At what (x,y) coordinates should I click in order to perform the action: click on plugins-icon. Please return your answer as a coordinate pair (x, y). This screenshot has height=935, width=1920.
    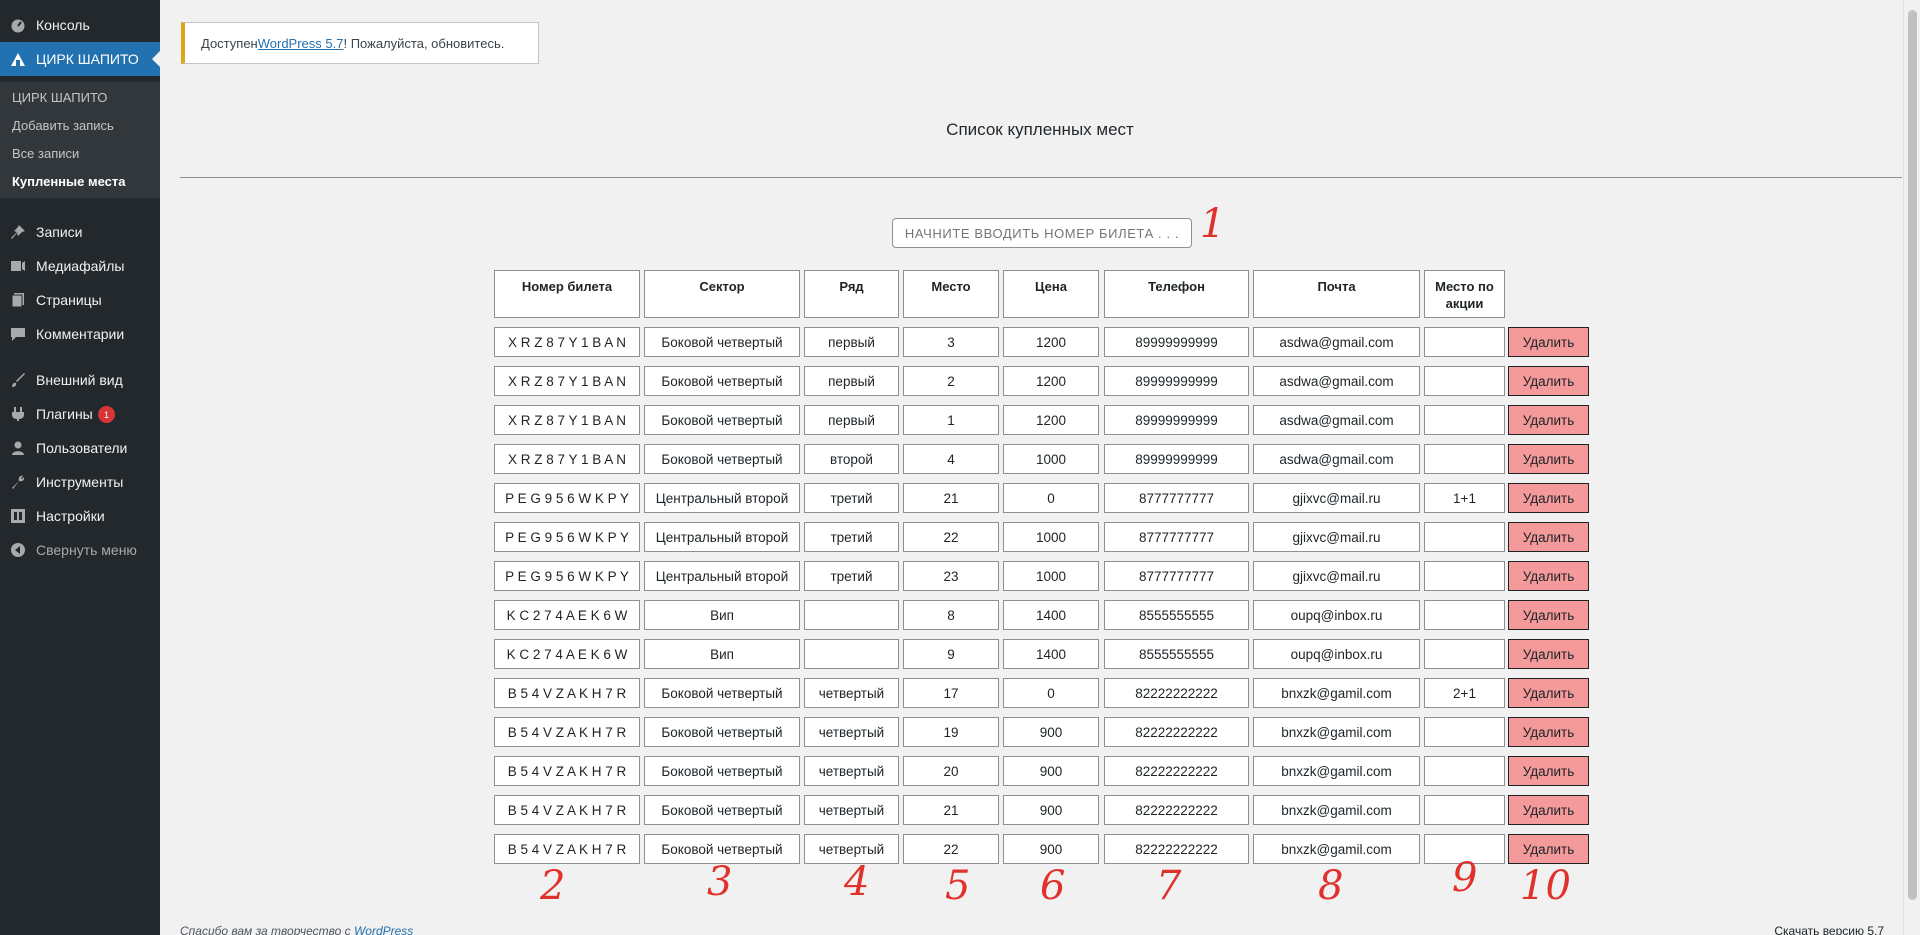
    Looking at the image, I should click on (18, 414).